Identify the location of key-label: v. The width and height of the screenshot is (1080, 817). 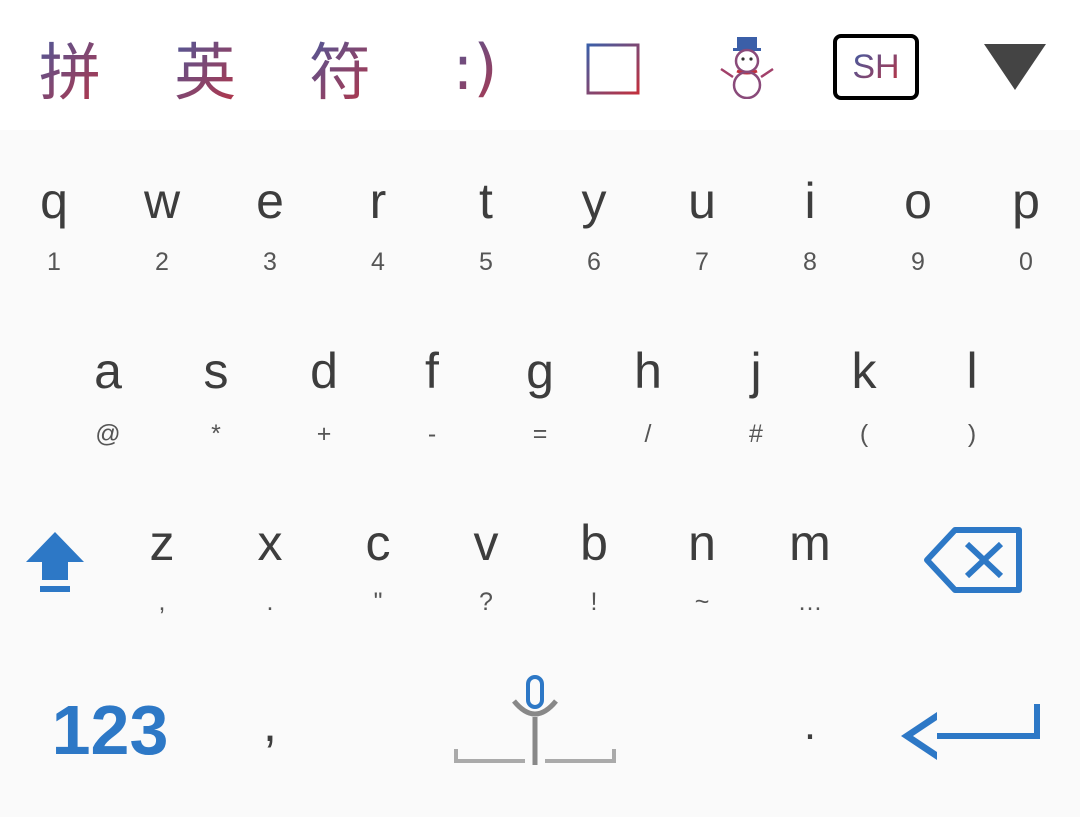
(486, 543).